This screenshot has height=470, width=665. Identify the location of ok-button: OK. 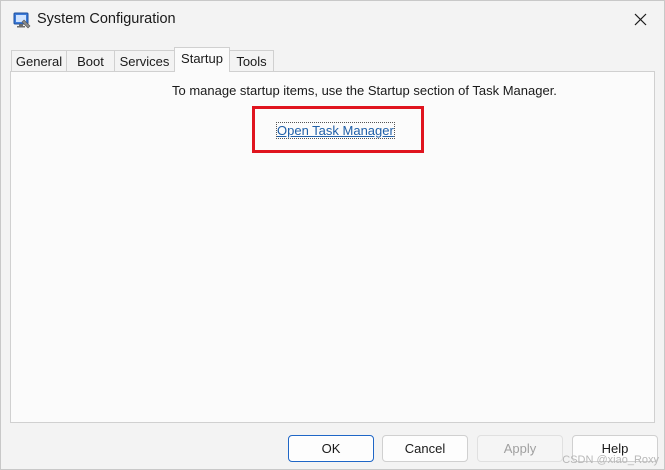
(331, 448).